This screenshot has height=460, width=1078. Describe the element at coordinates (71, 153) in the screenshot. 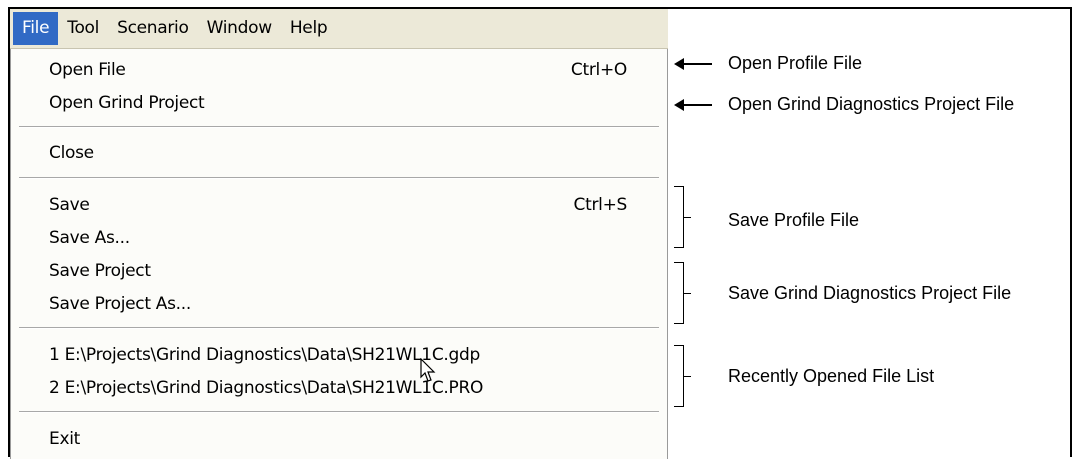

I see `close-label: Close` at that location.